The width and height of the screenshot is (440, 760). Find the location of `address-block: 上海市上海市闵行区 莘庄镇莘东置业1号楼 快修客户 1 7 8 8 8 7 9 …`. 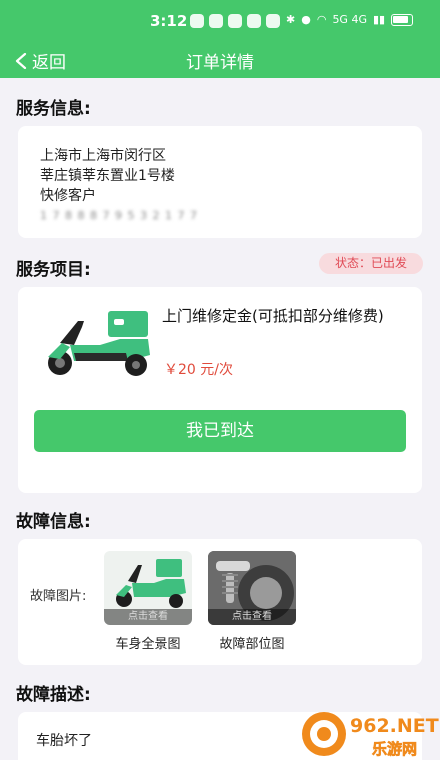

address-block: 上海市上海市闵行区 莘庄镇莘东置业1号楼 快修客户 1 7 8 8 8 7 9 … is located at coordinates (119, 186).